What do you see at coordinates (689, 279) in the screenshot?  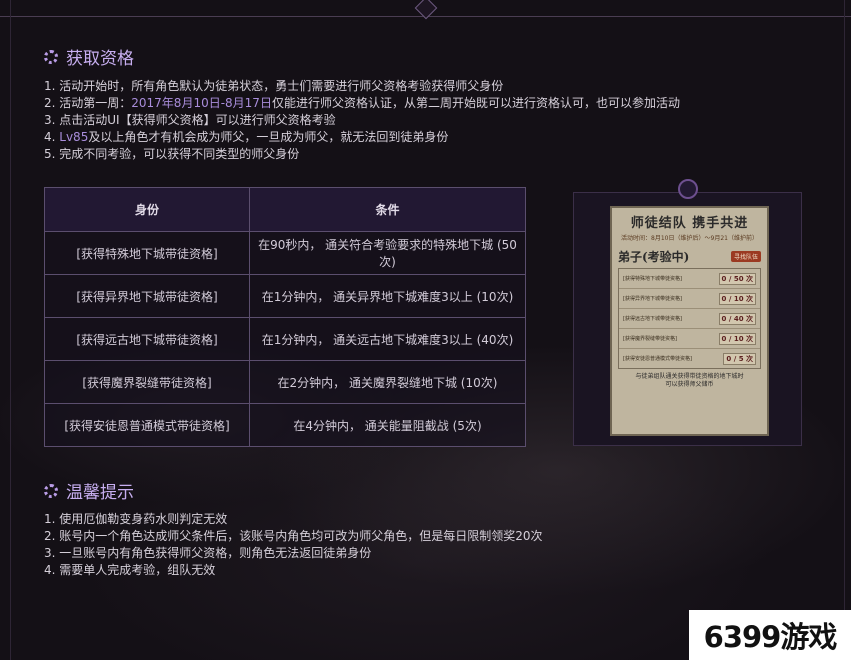 I see `poster-row: [获得特殊地下城带徒资格] 0 / 50 次` at bounding box center [689, 279].